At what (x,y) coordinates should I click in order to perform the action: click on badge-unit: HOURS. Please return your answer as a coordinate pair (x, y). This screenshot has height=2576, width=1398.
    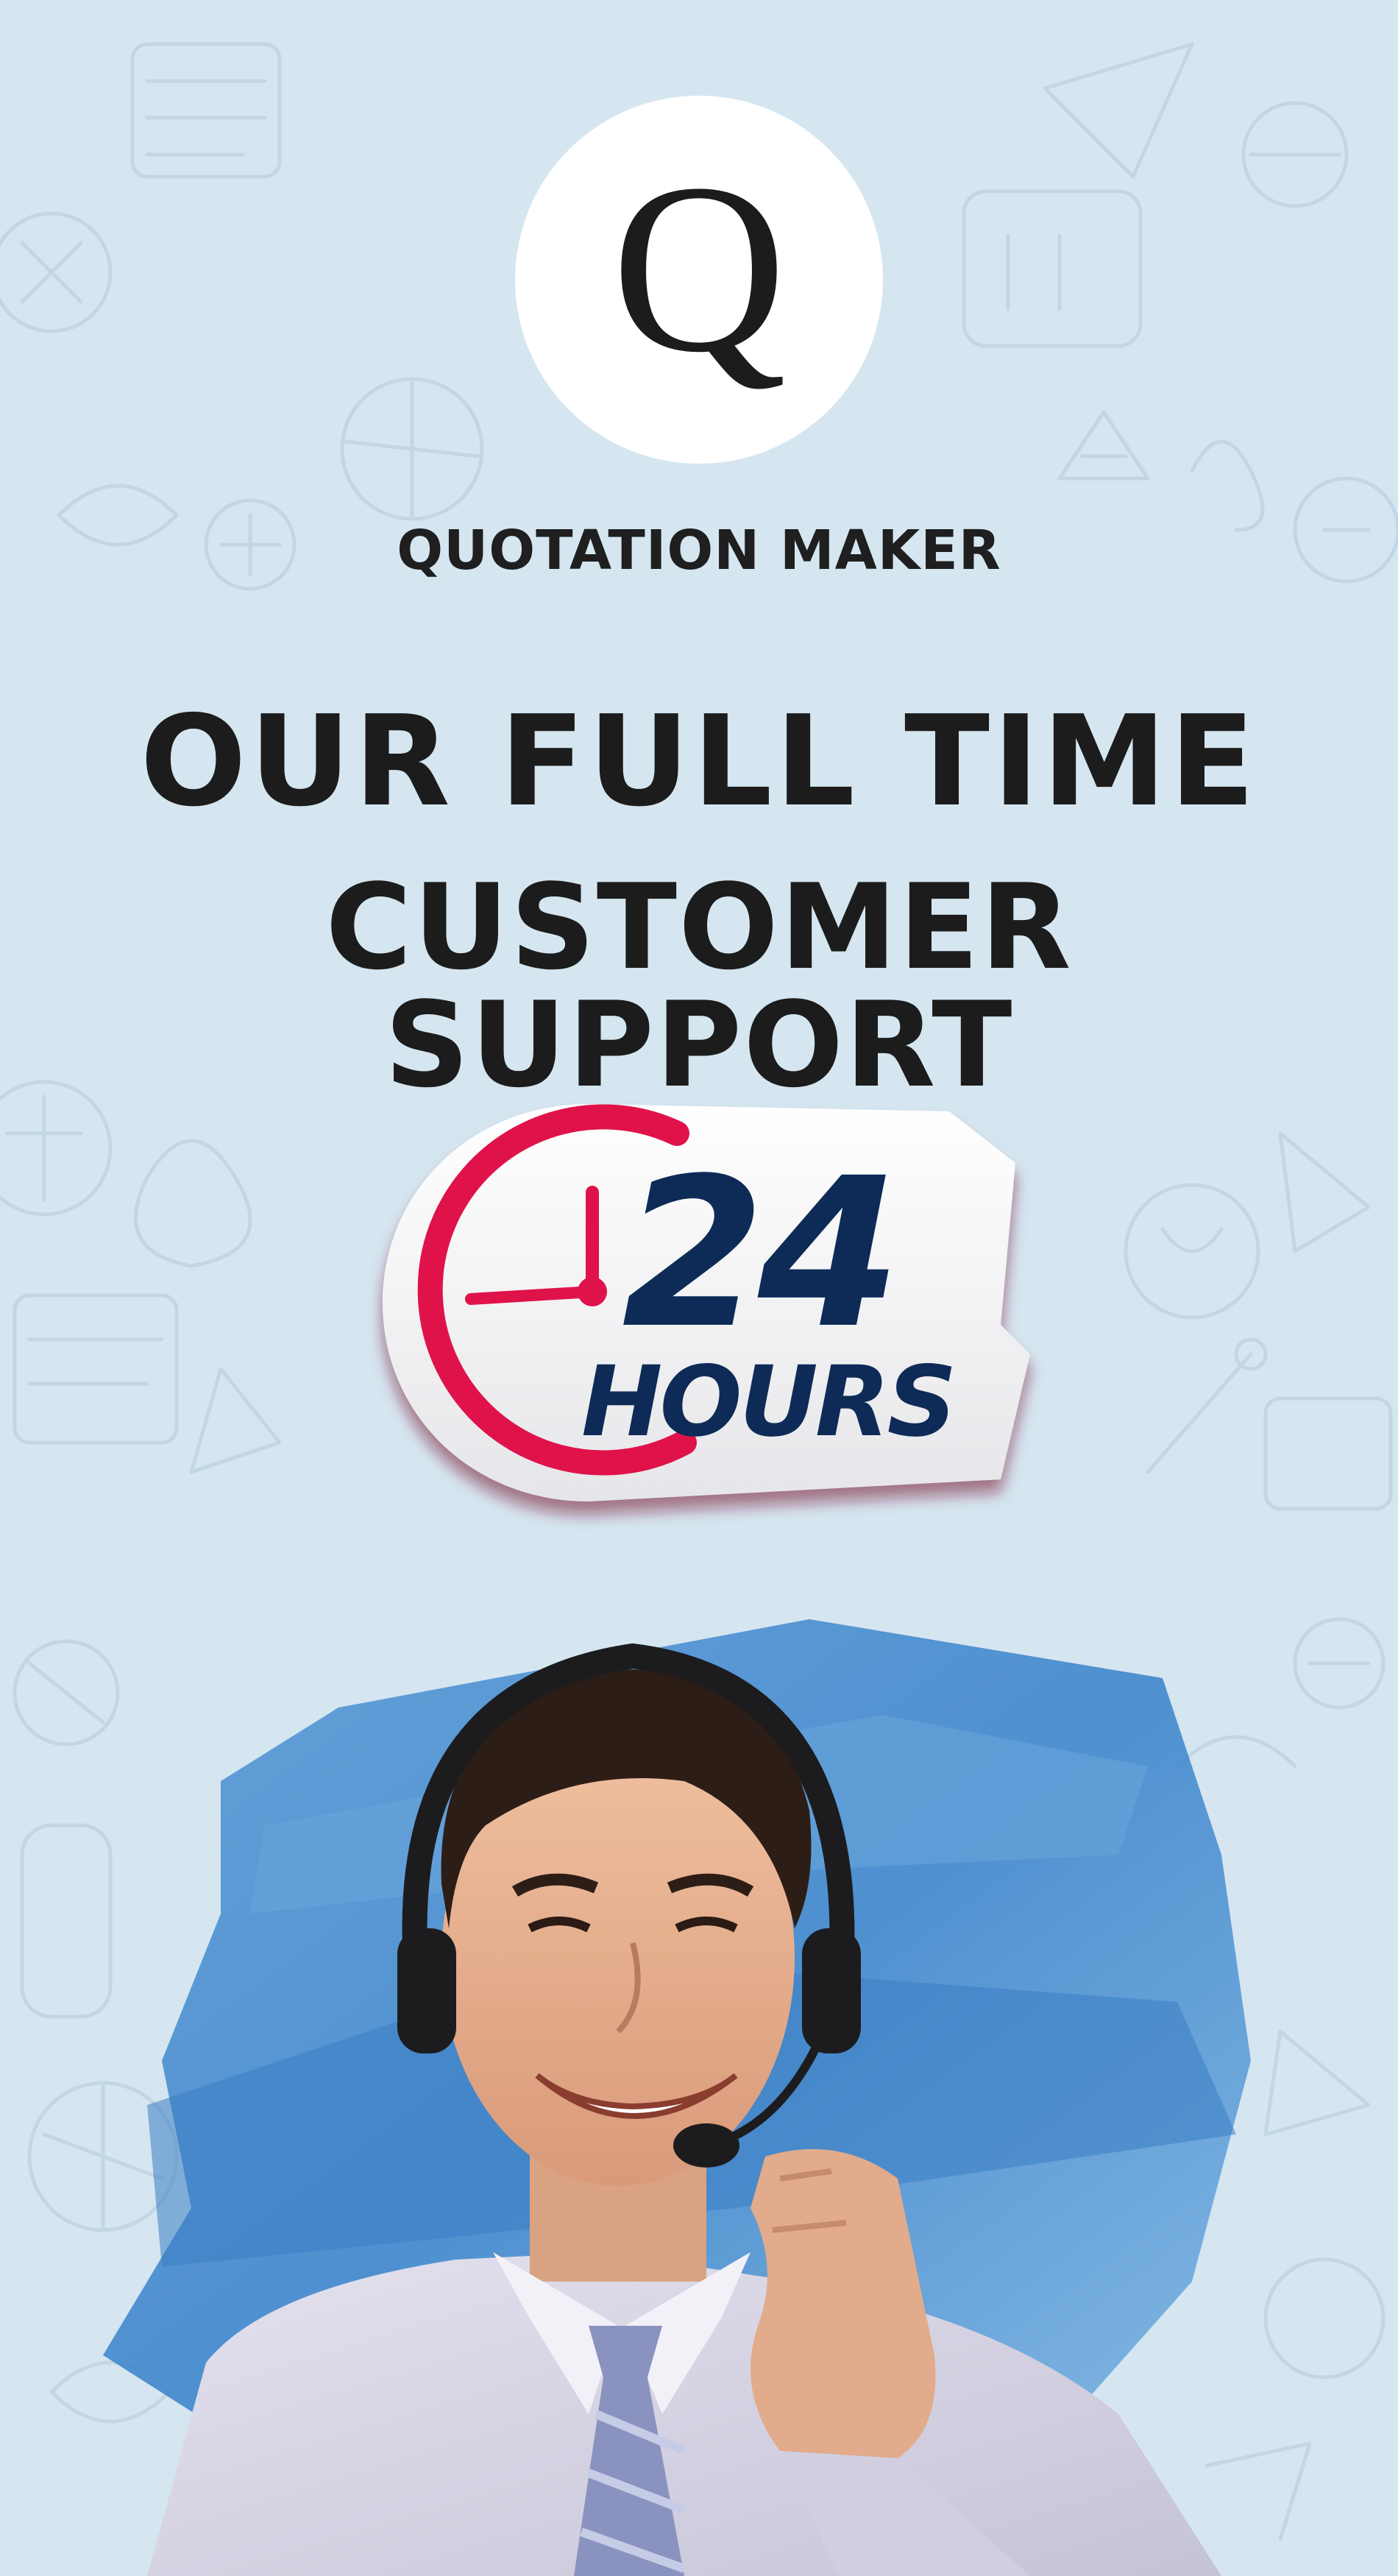
    Looking at the image, I should click on (768, 1402).